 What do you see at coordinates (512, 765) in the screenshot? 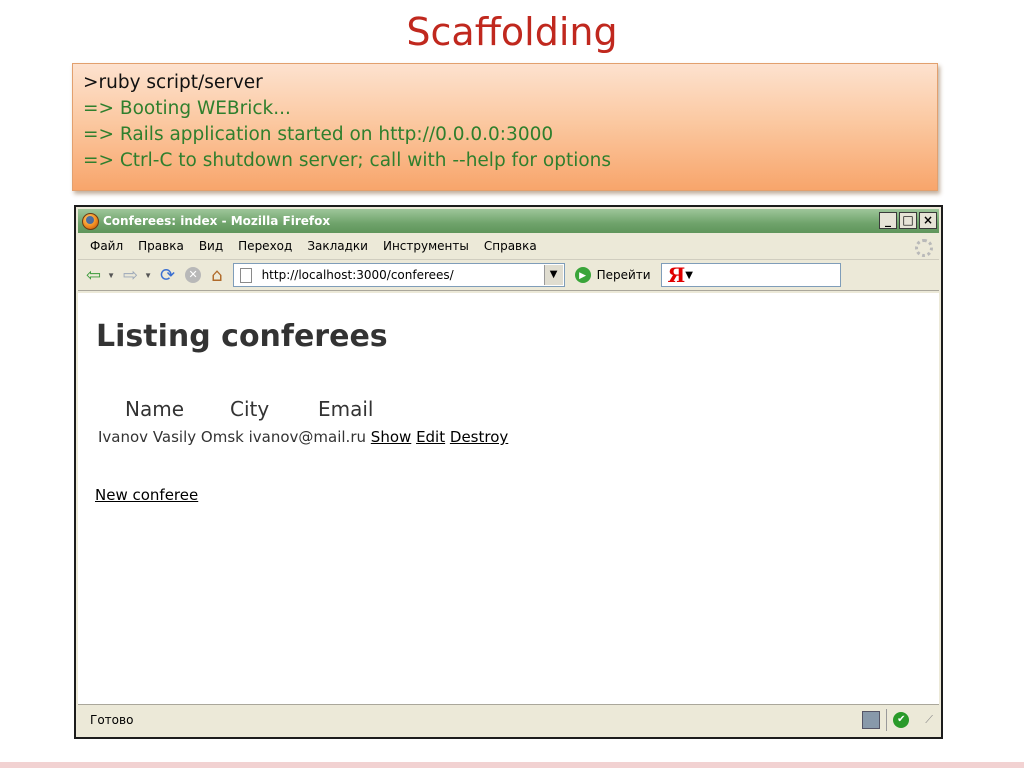
I see `slide-bottom-band` at bounding box center [512, 765].